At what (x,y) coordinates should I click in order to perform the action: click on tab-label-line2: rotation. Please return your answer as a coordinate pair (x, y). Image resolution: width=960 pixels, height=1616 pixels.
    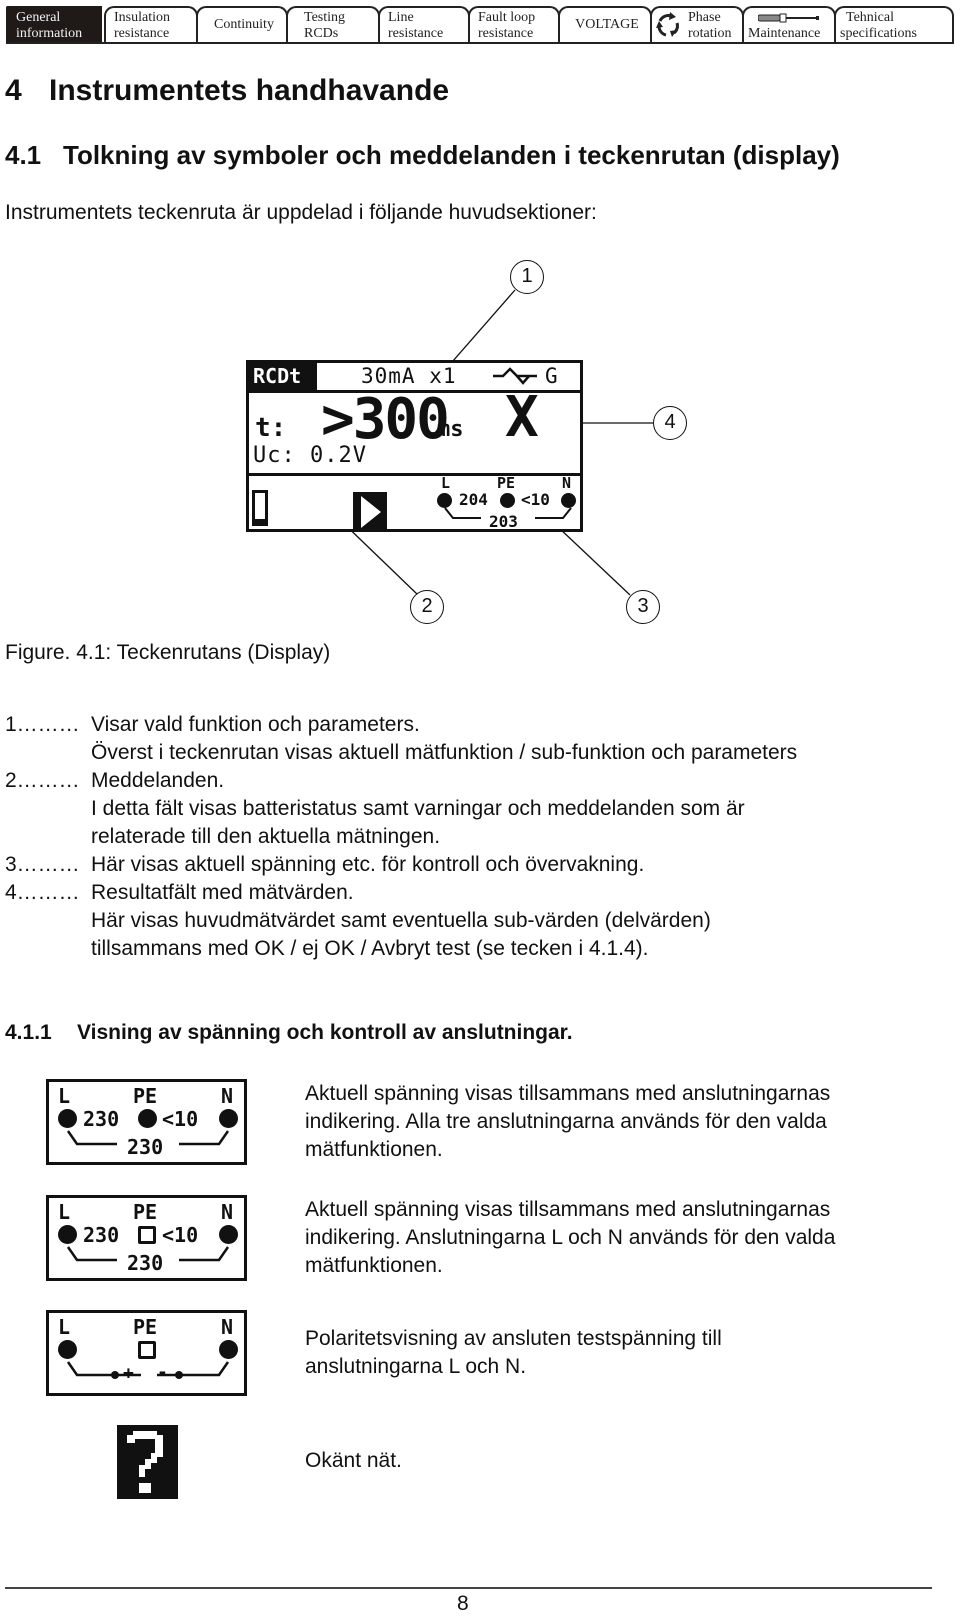
    Looking at the image, I should click on (710, 33).